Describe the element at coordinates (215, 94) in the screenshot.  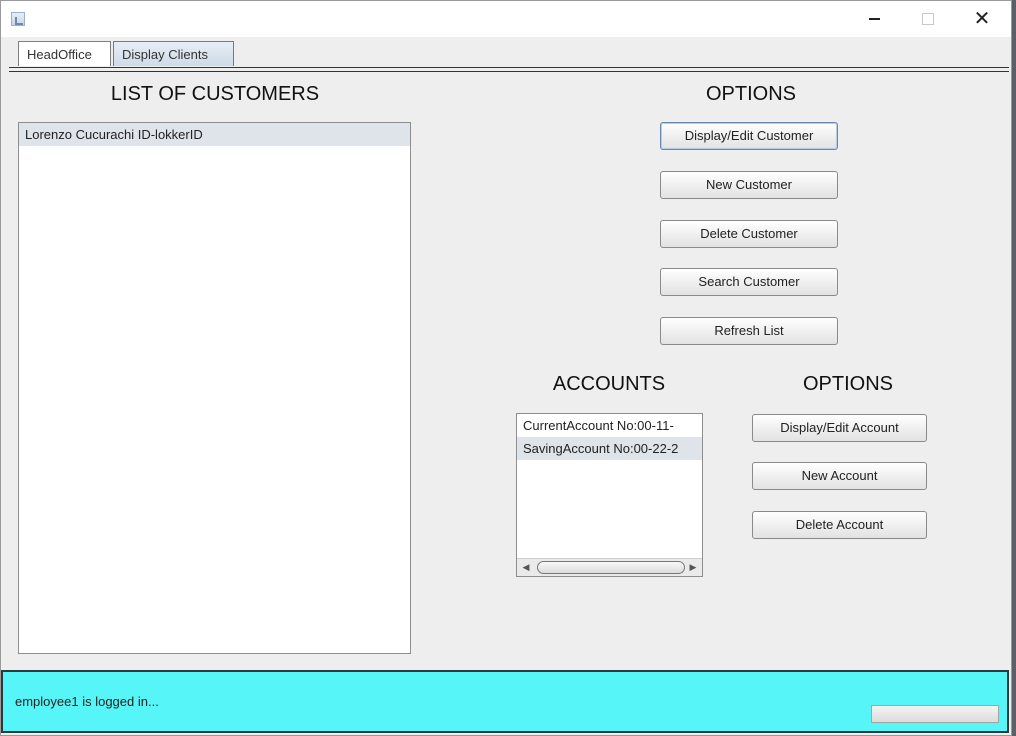
I see `customers-heading: LIST OF CUSTOMERS` at that location.